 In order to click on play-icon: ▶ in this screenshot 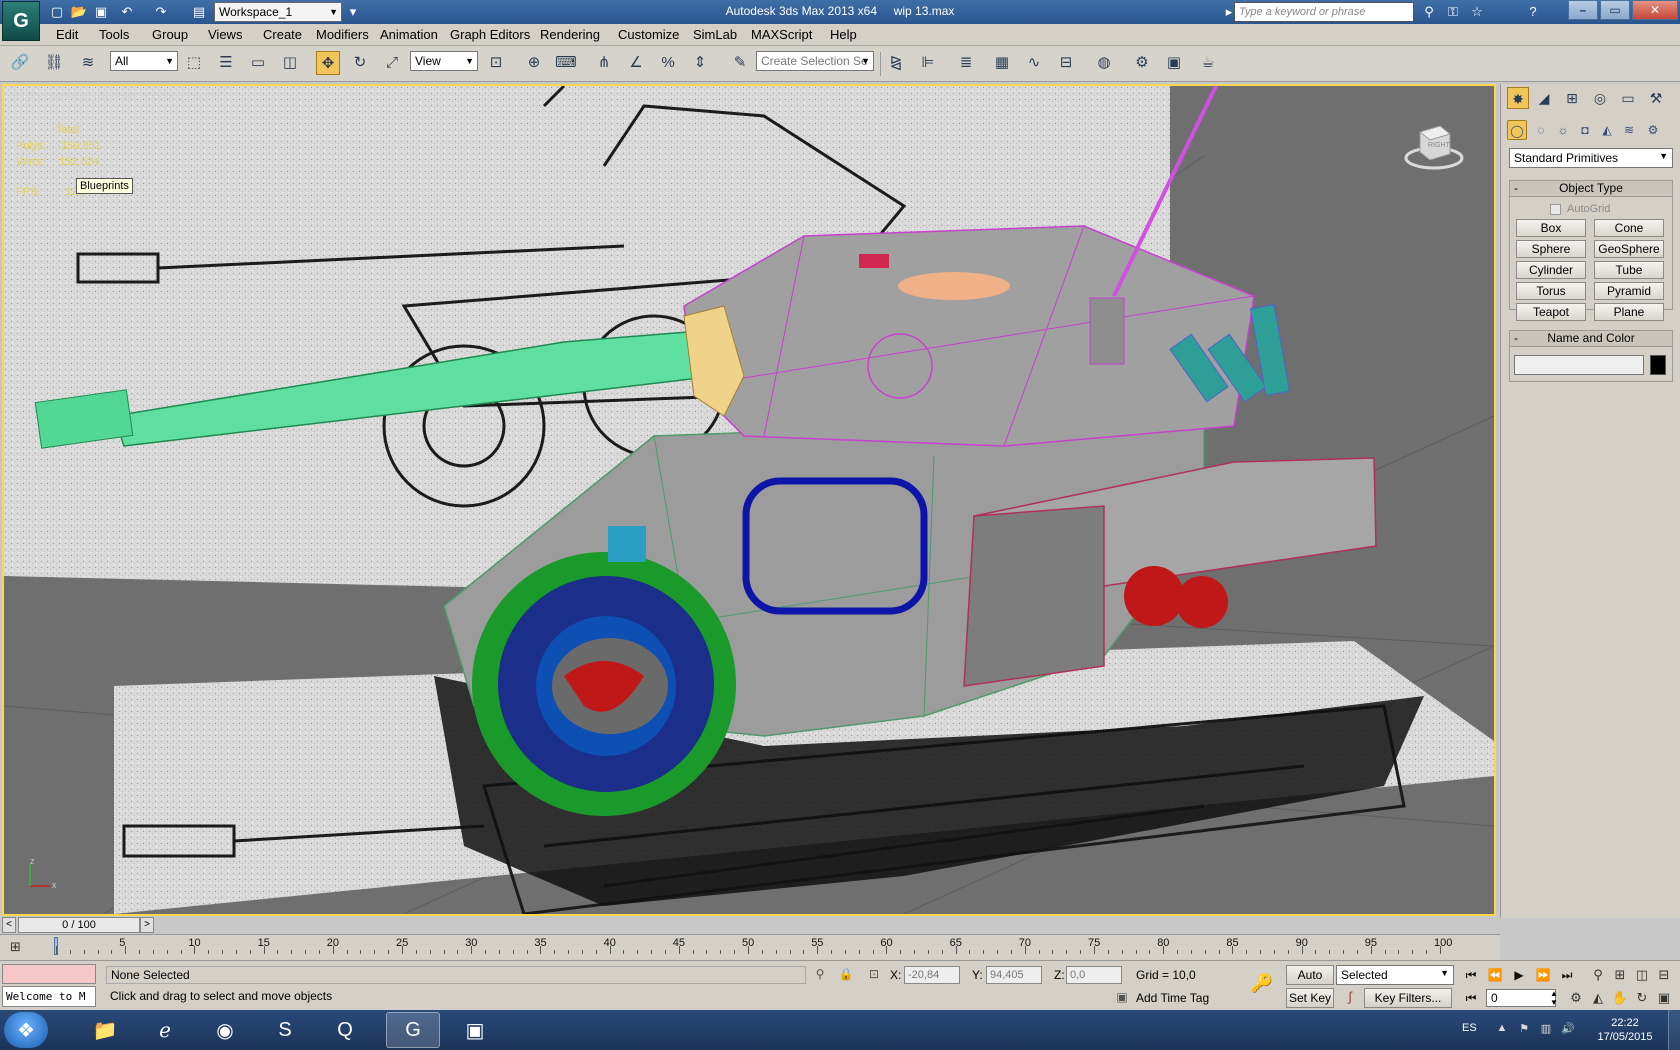, I will do `click(1519, 975)`.